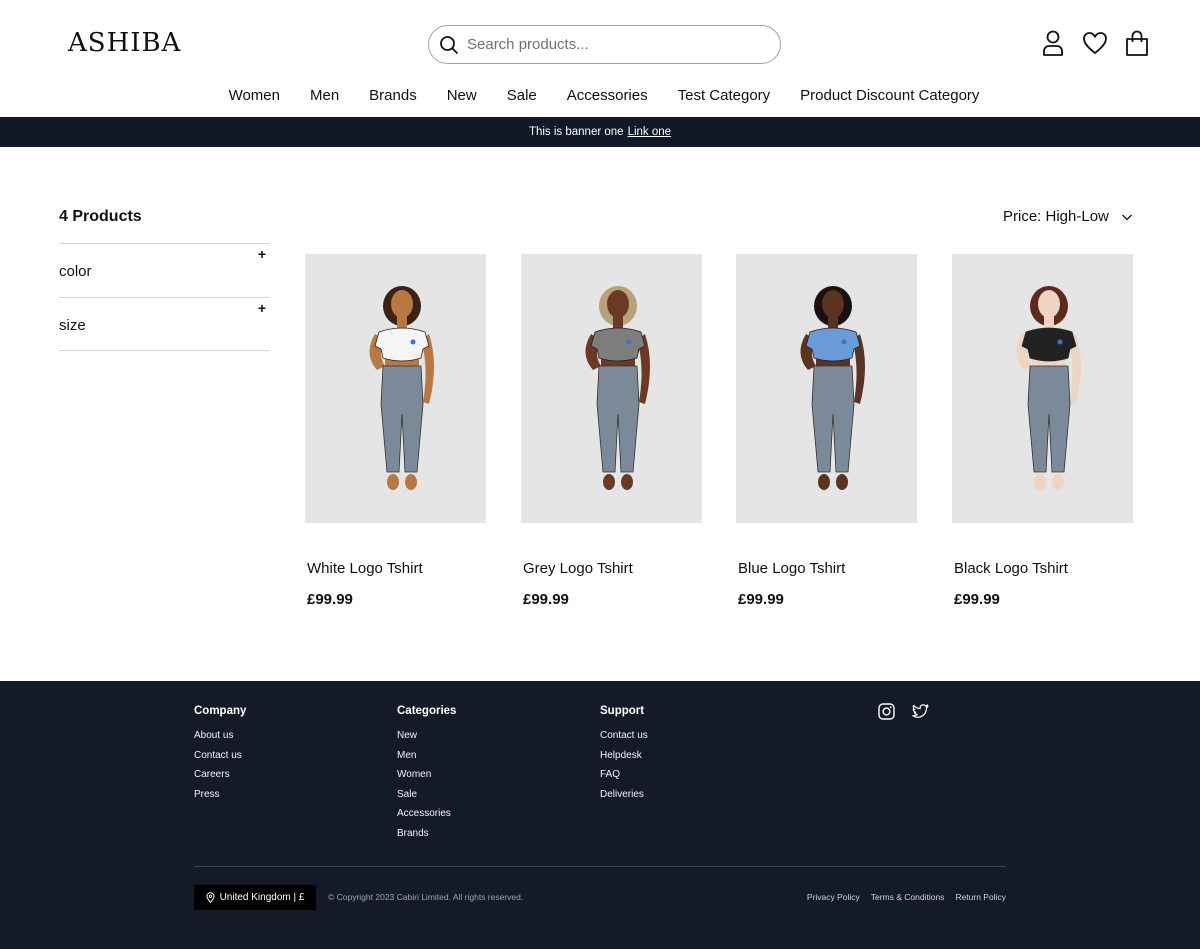 This screenshot has height=949, width=1200. What do you see at coordinates (210, 897) in the screenshot?
I see `location-pin-icon` at bounding box center [210, 897].